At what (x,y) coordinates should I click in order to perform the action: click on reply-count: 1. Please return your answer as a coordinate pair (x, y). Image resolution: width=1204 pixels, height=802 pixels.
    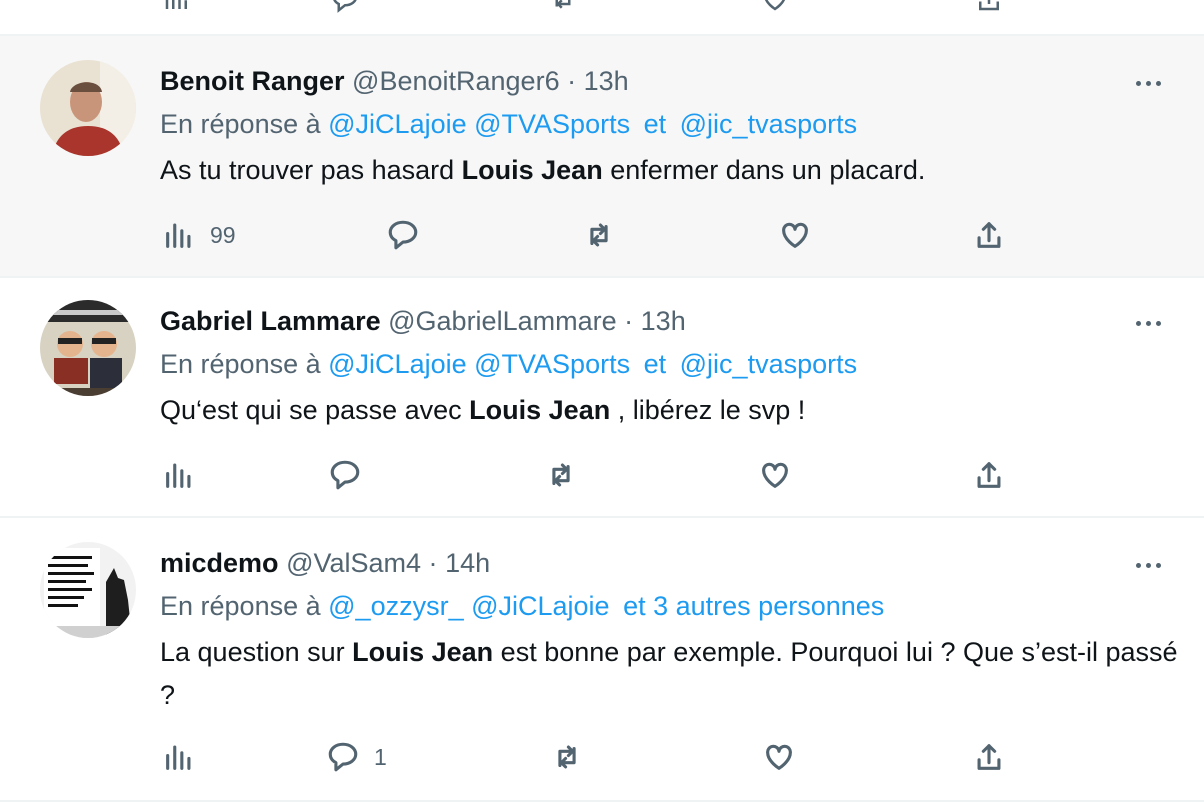
    Looking at the image, I should click on (380, 756).